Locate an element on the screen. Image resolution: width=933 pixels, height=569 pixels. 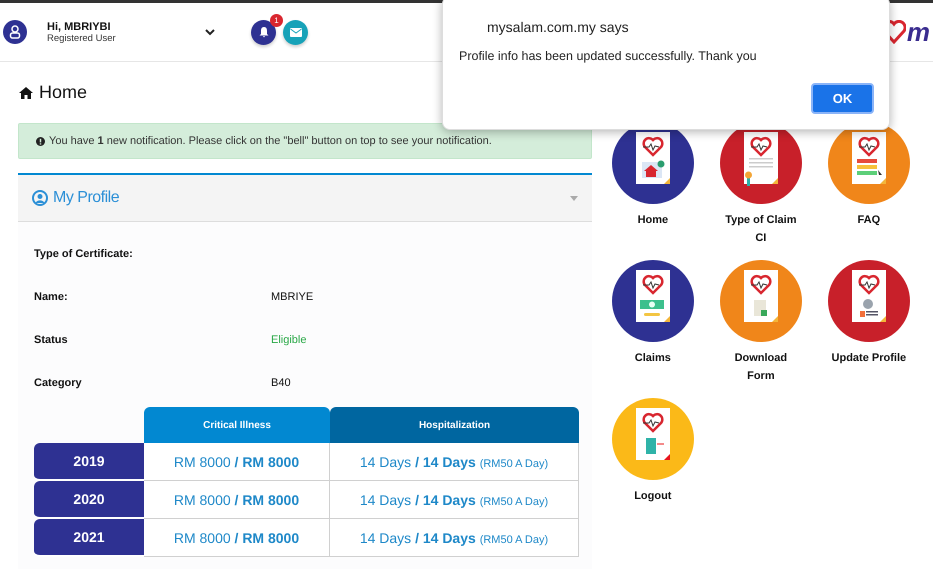
ok-button: OK is located at coordinates (842, 98).